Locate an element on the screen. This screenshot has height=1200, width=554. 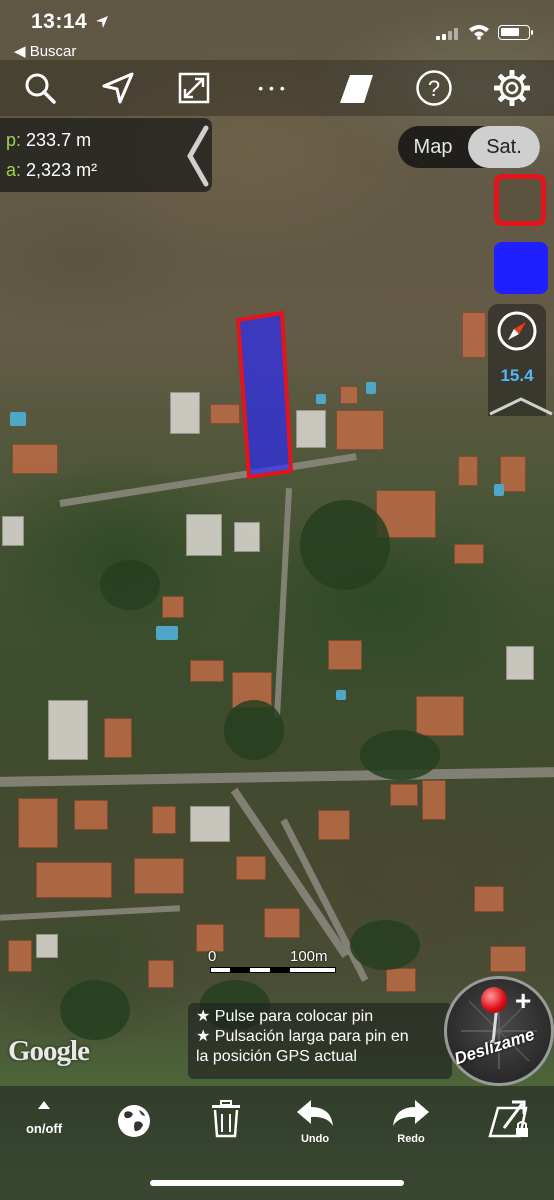
top-toolbar: • • • ? is located at coordinates (277, 88).